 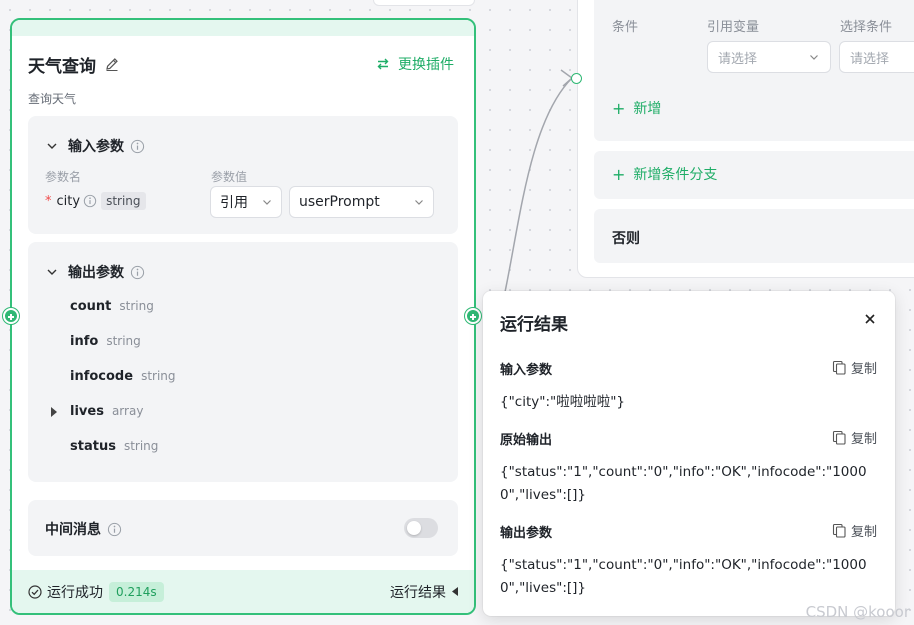 I want to click on condition-branch-box: 条件 引用变量 选择条件 请选择 请选择 + 新增, so click(x=754, y=70).